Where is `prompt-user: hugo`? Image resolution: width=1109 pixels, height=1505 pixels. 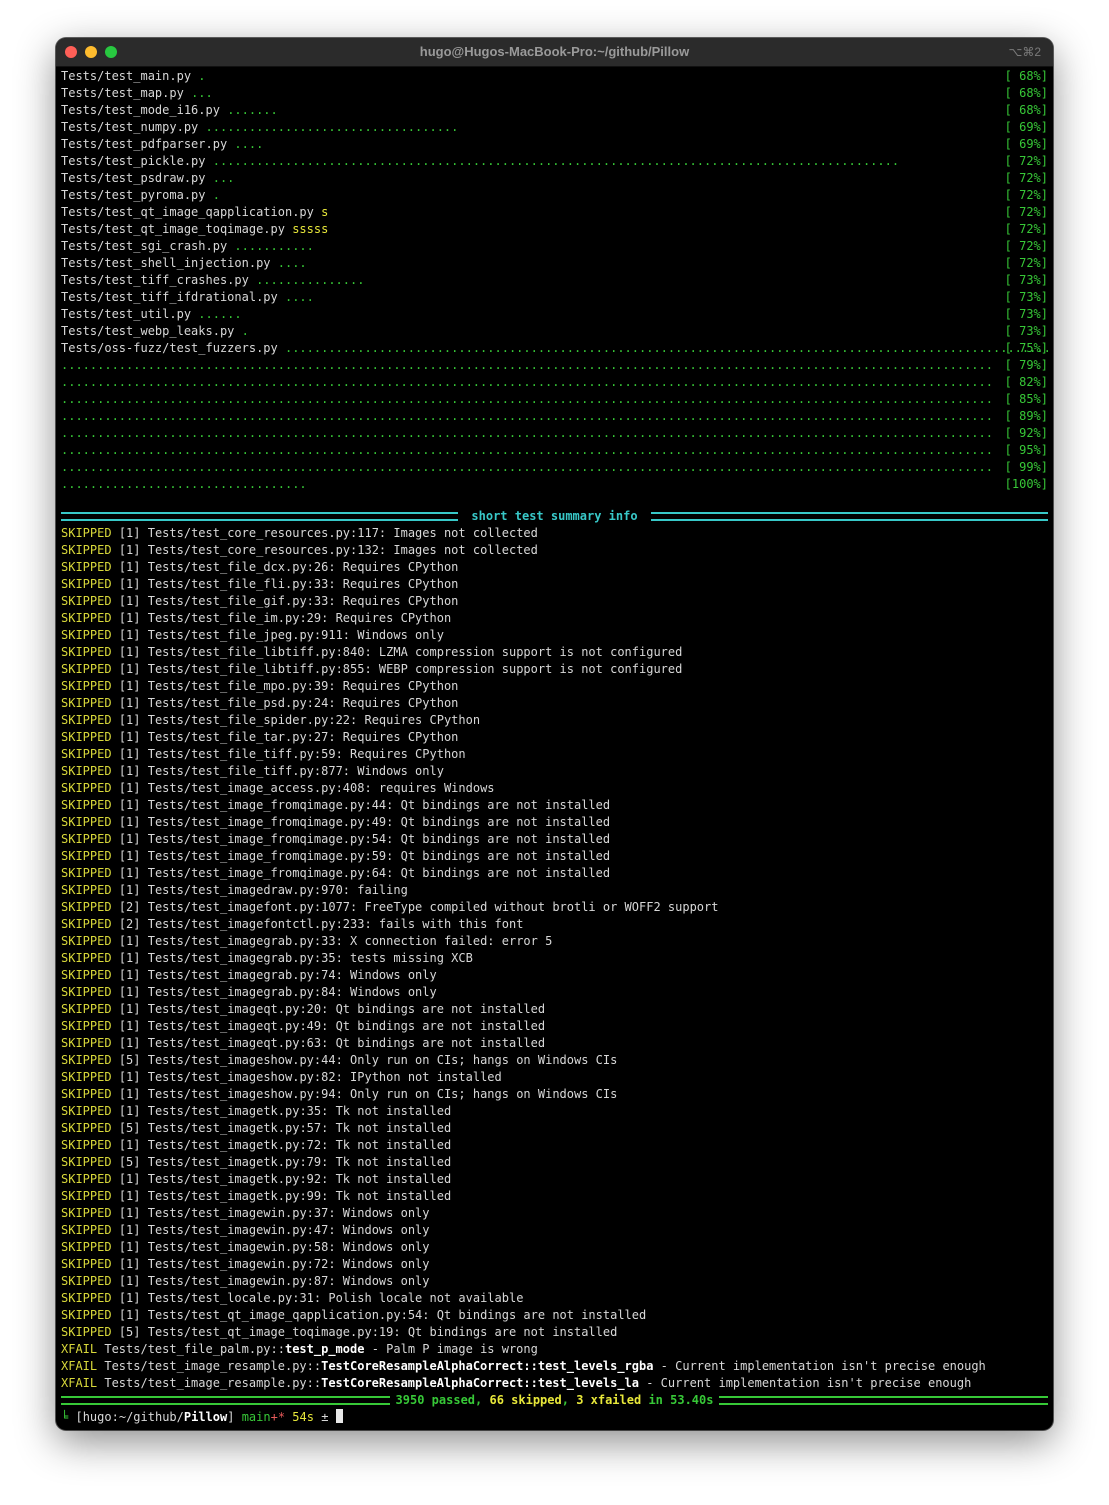 prompt-user: hugo is located at coordinates (97, 1417).